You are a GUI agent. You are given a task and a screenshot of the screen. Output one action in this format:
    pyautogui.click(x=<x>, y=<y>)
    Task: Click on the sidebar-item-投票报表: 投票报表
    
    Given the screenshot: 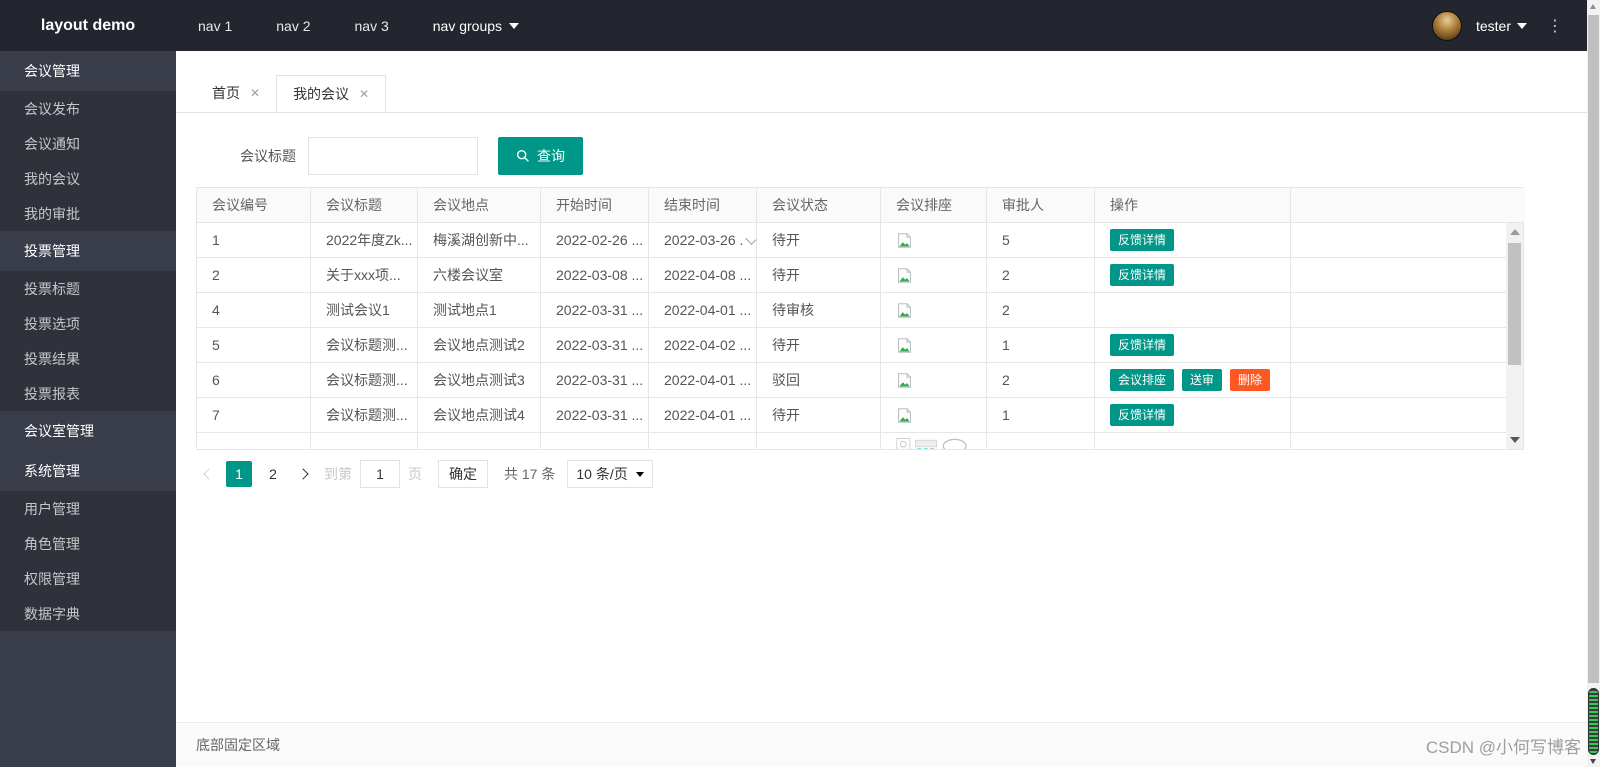 What is the action you would take?
    pyautogui.click(x=88, y=393)
    